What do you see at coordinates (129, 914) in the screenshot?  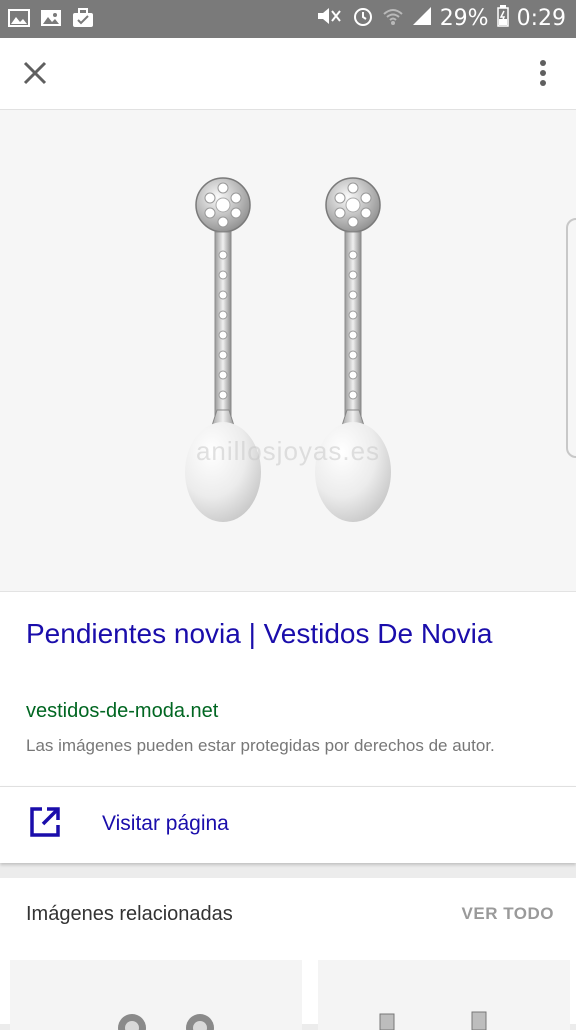 I see `related-images-title: Imágenes relacionadas` at bounding box center [129, 914].